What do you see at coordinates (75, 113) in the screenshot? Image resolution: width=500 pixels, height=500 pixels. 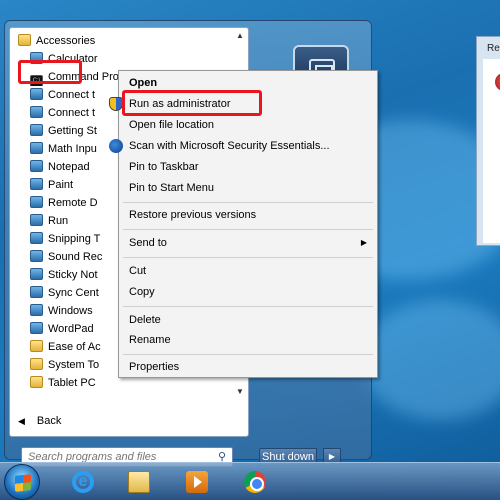 I see `program-connect-projector: Connect t` at bounding box center [75, 113].